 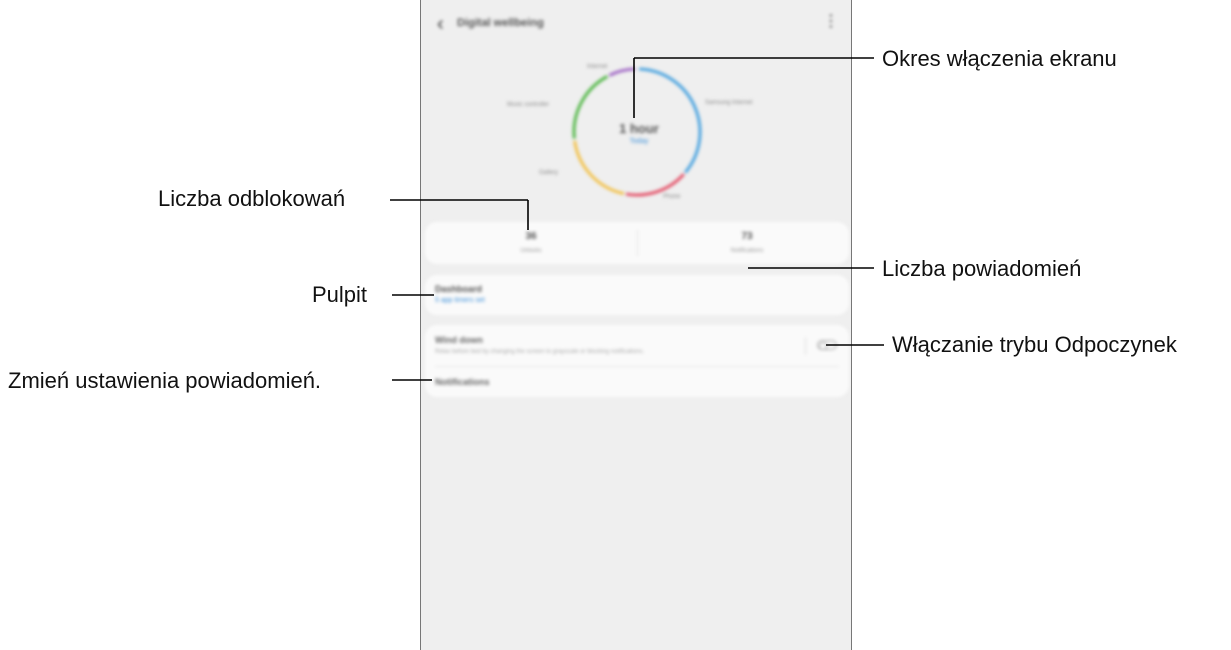 What do you see at coordinates (621, 72) in the screenshot?
I see `ring-arc-purple` at bounding box center [621, 72].